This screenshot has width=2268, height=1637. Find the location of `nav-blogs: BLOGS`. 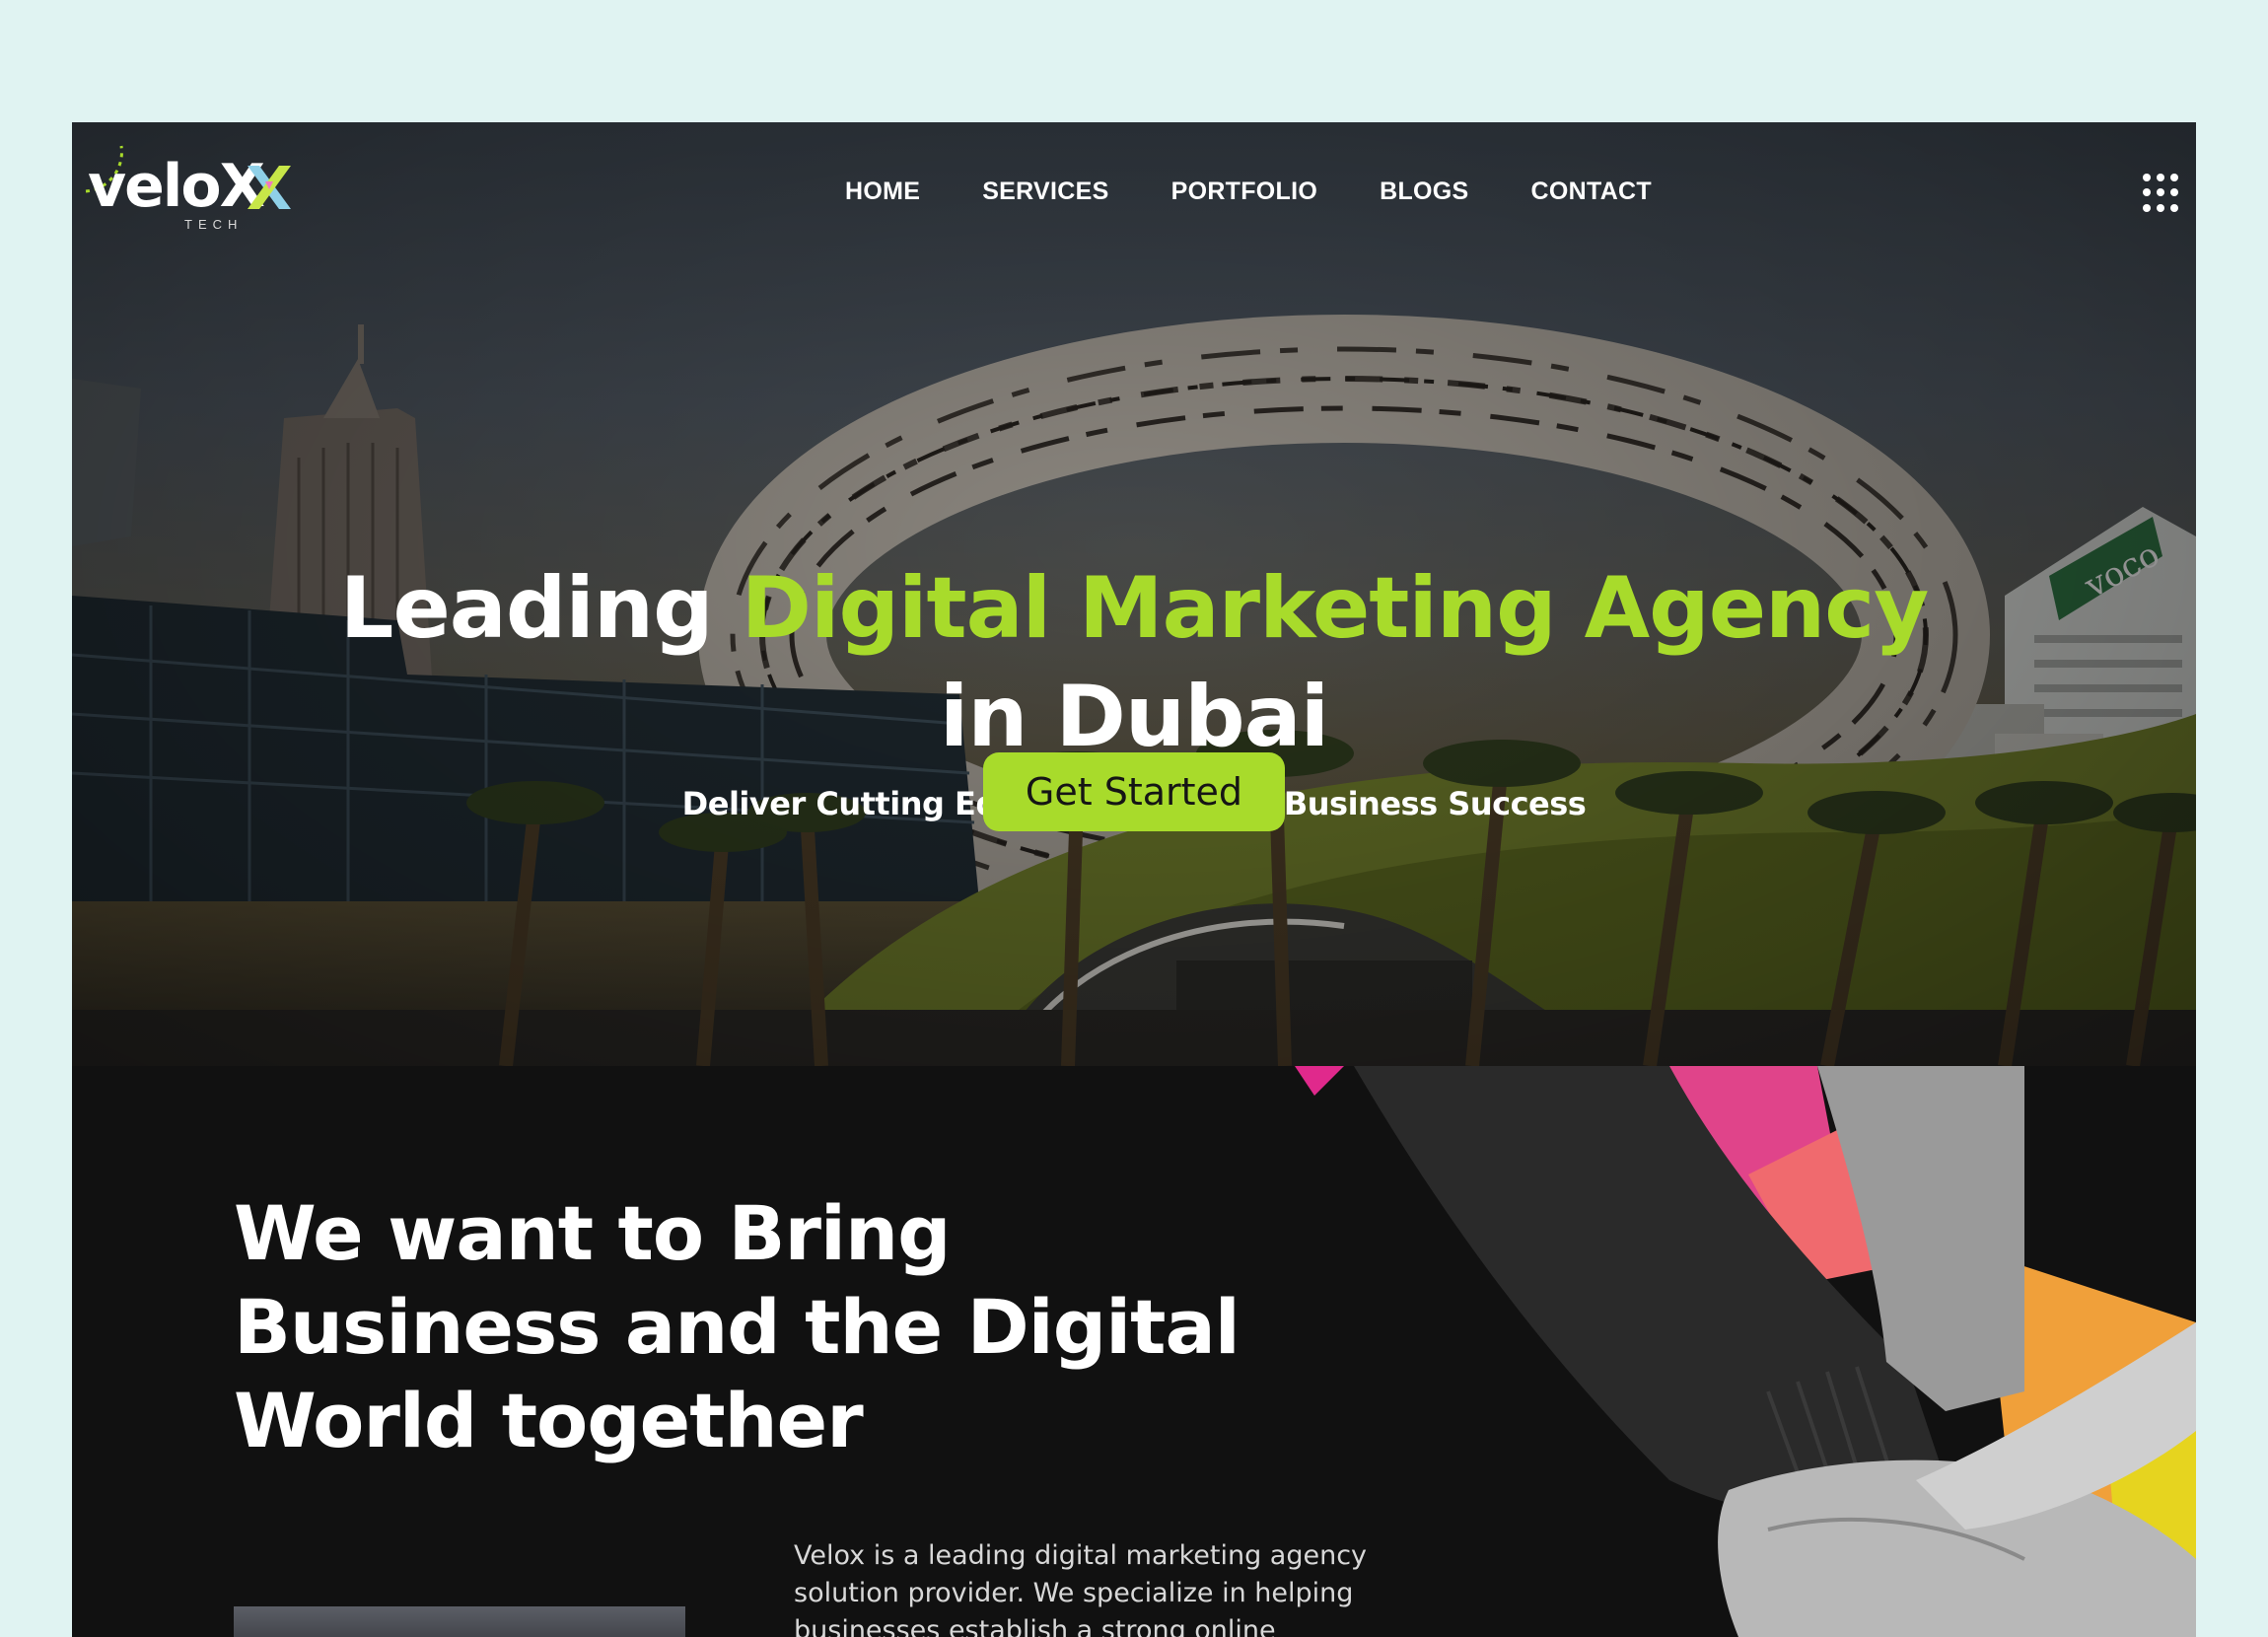

nav-blogs: BLOGS is located at coordinates (1424, 191).